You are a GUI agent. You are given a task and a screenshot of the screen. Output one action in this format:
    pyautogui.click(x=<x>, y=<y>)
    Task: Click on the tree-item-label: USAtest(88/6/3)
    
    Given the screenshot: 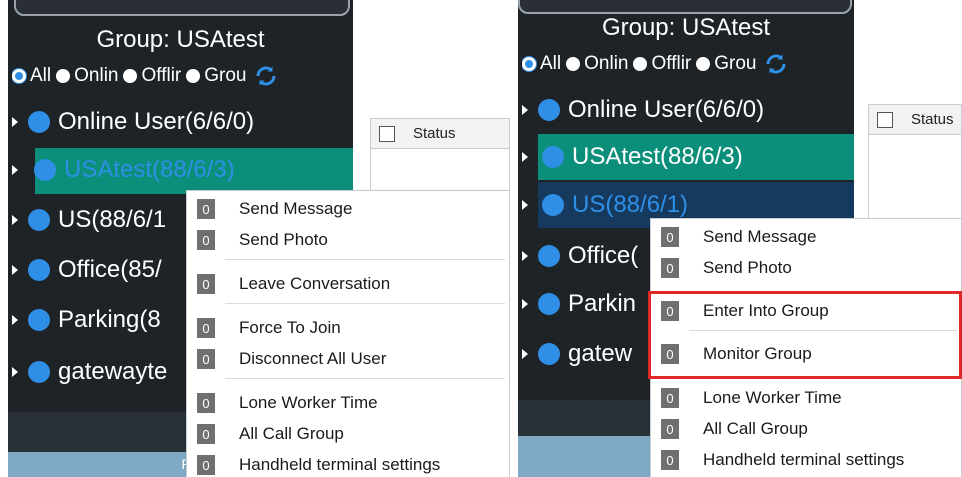 What is the action you would take?
    pyautogui.click(x=657, y=156)
    